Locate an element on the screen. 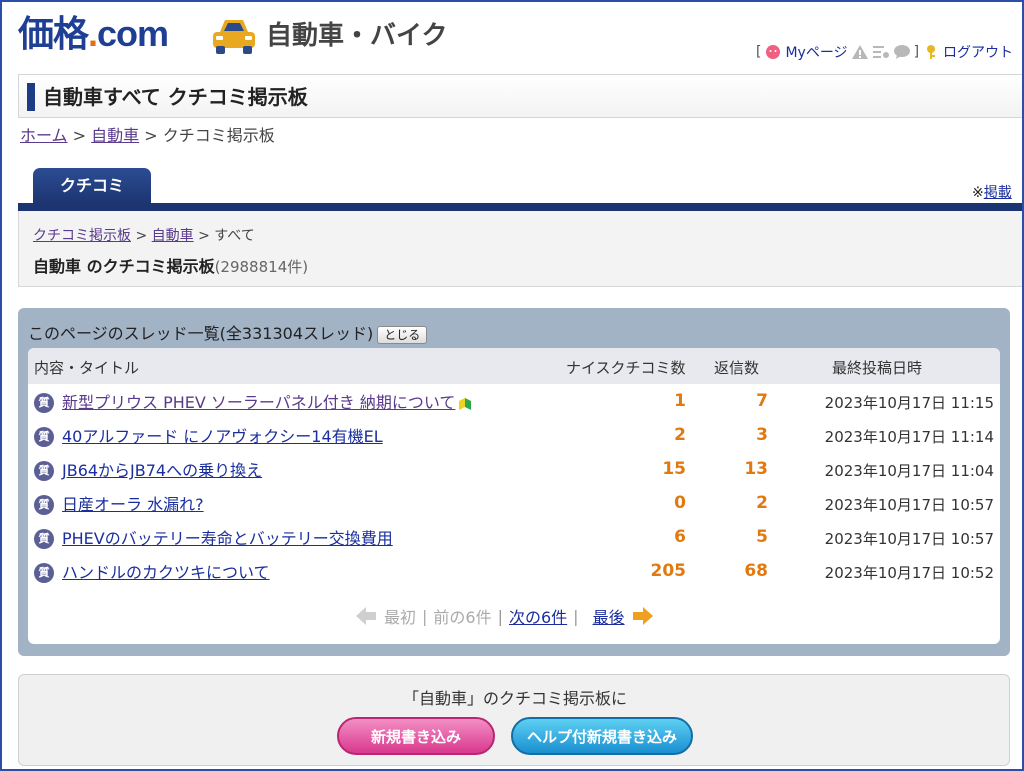  breadcrumb-home: ホーム is located at coordinates (44, 135).